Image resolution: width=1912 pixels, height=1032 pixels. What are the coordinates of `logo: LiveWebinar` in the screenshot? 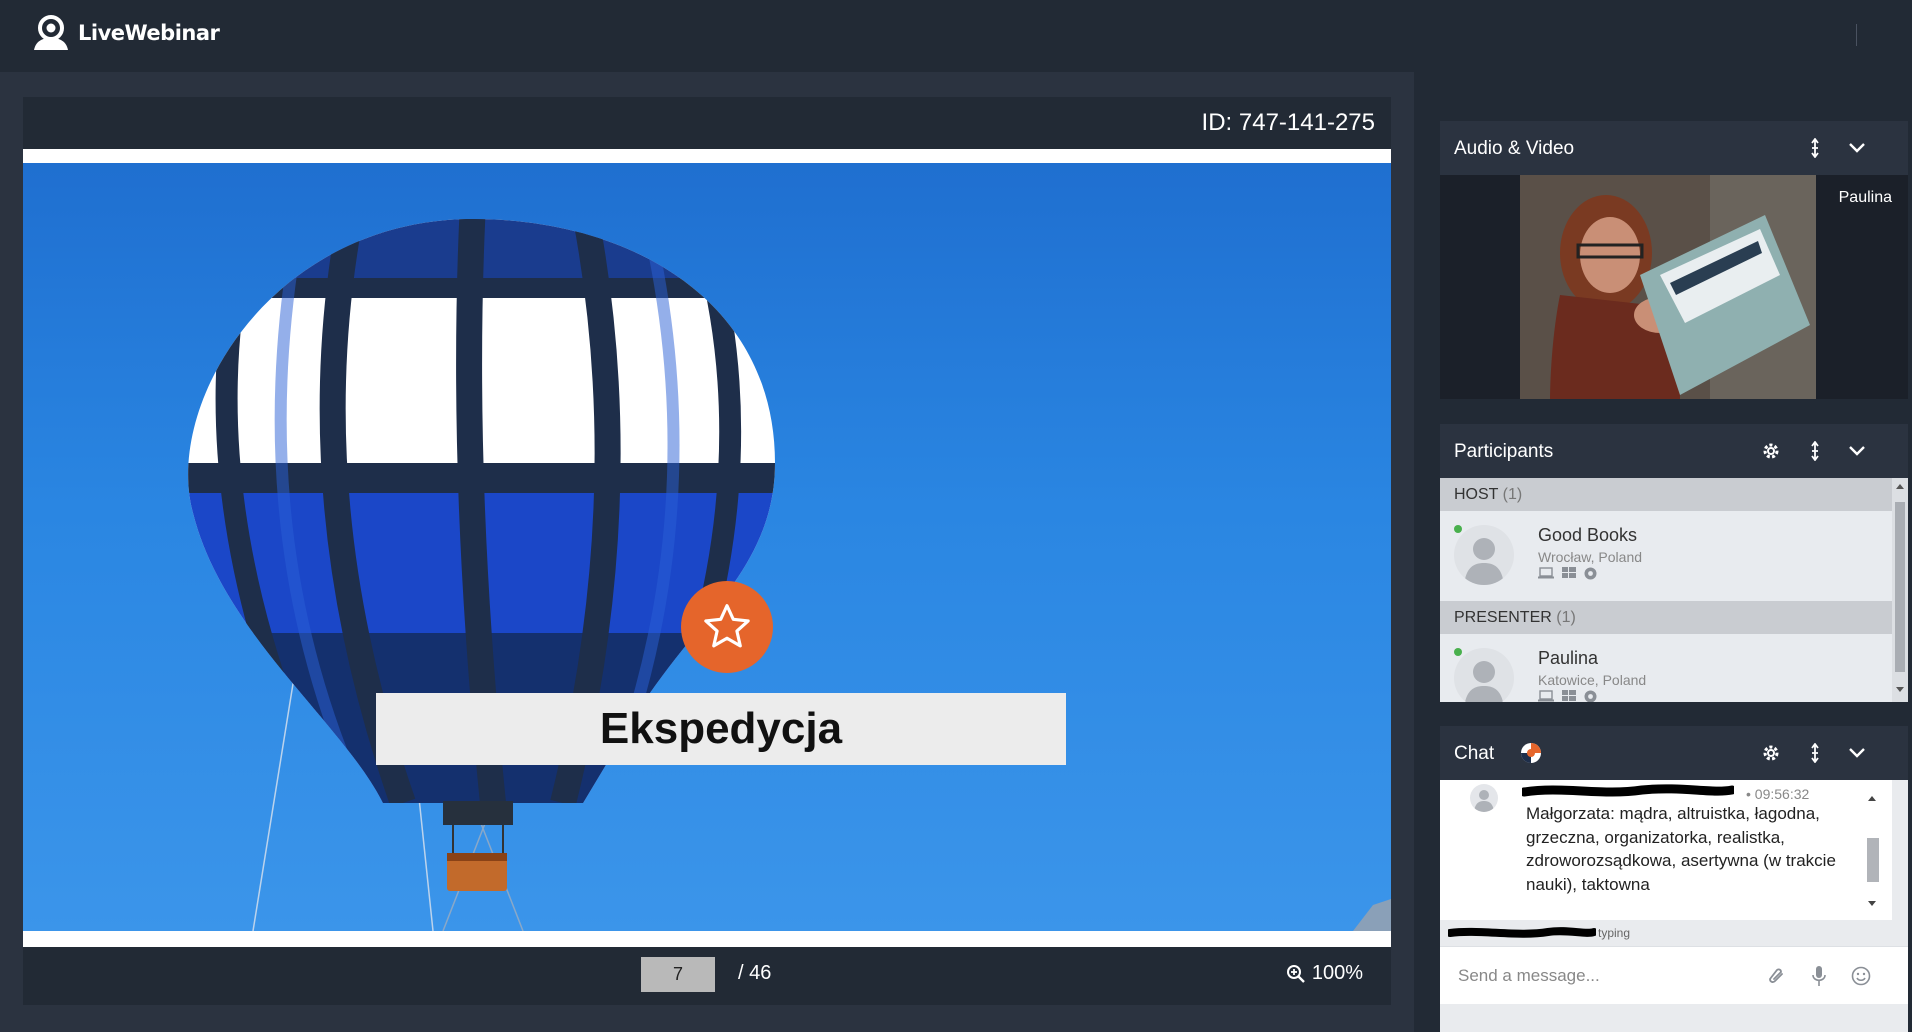 It's located at (125, 33).